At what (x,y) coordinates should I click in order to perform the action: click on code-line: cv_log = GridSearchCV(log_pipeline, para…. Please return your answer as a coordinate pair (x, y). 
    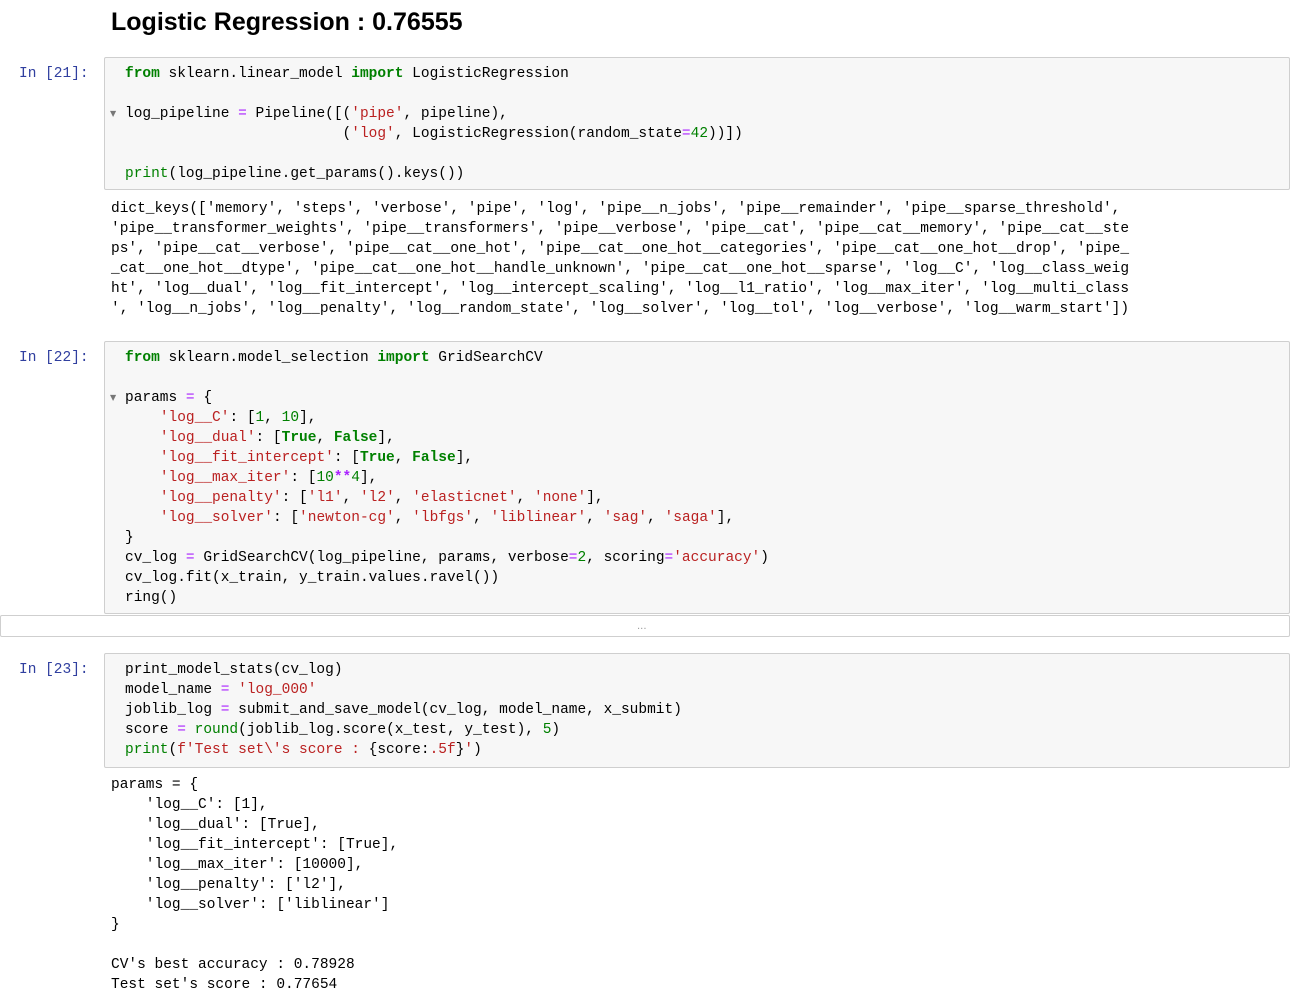
    Looking at the image, I should click on (447, 558).